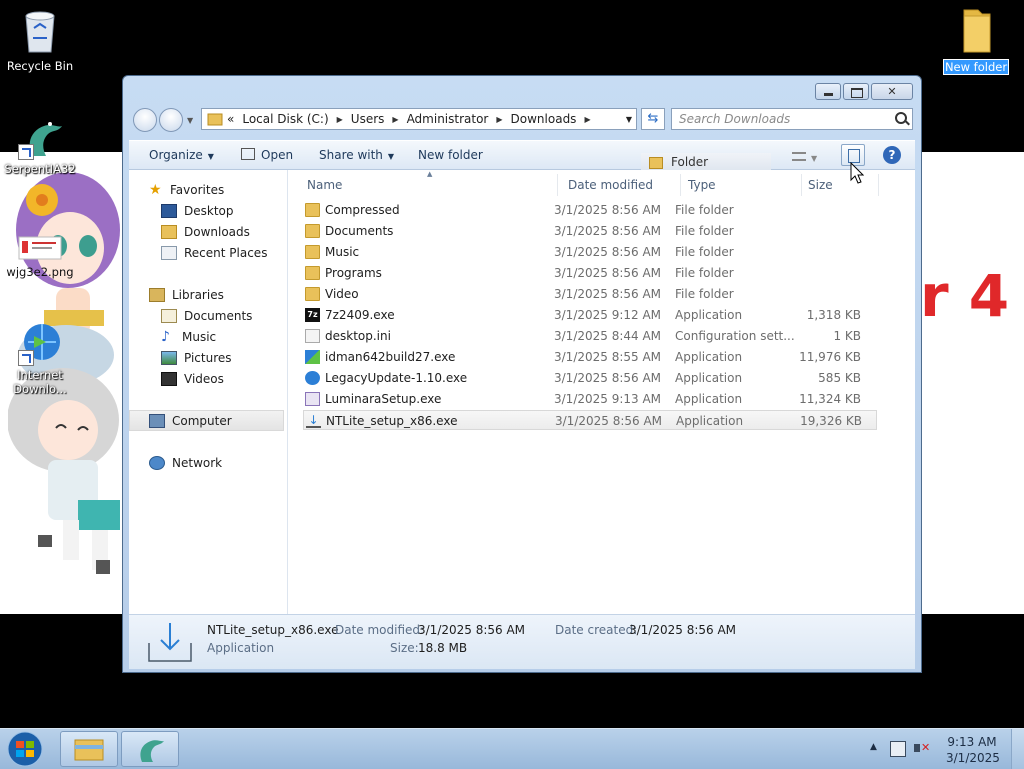 The height and width of the screenshot is (769, 1024). I want to click on network-icon, so click(157, 462).